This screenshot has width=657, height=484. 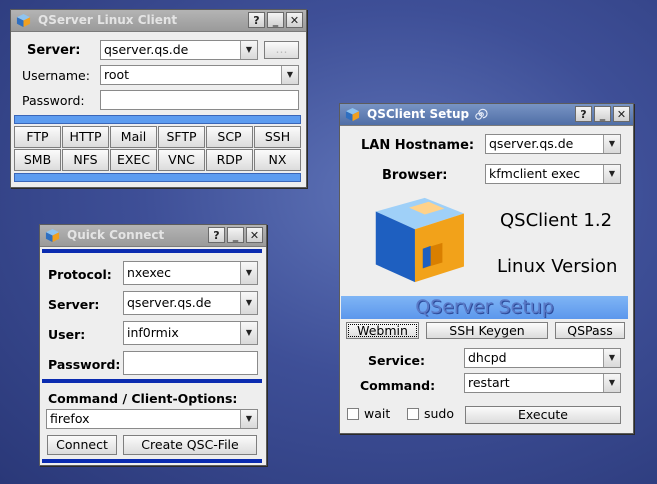 What do you see at coordinates (487, 330) in the screenshot?
I see `ssh-keygen-button: SSH Keygen` at bounding box center [487, 330].